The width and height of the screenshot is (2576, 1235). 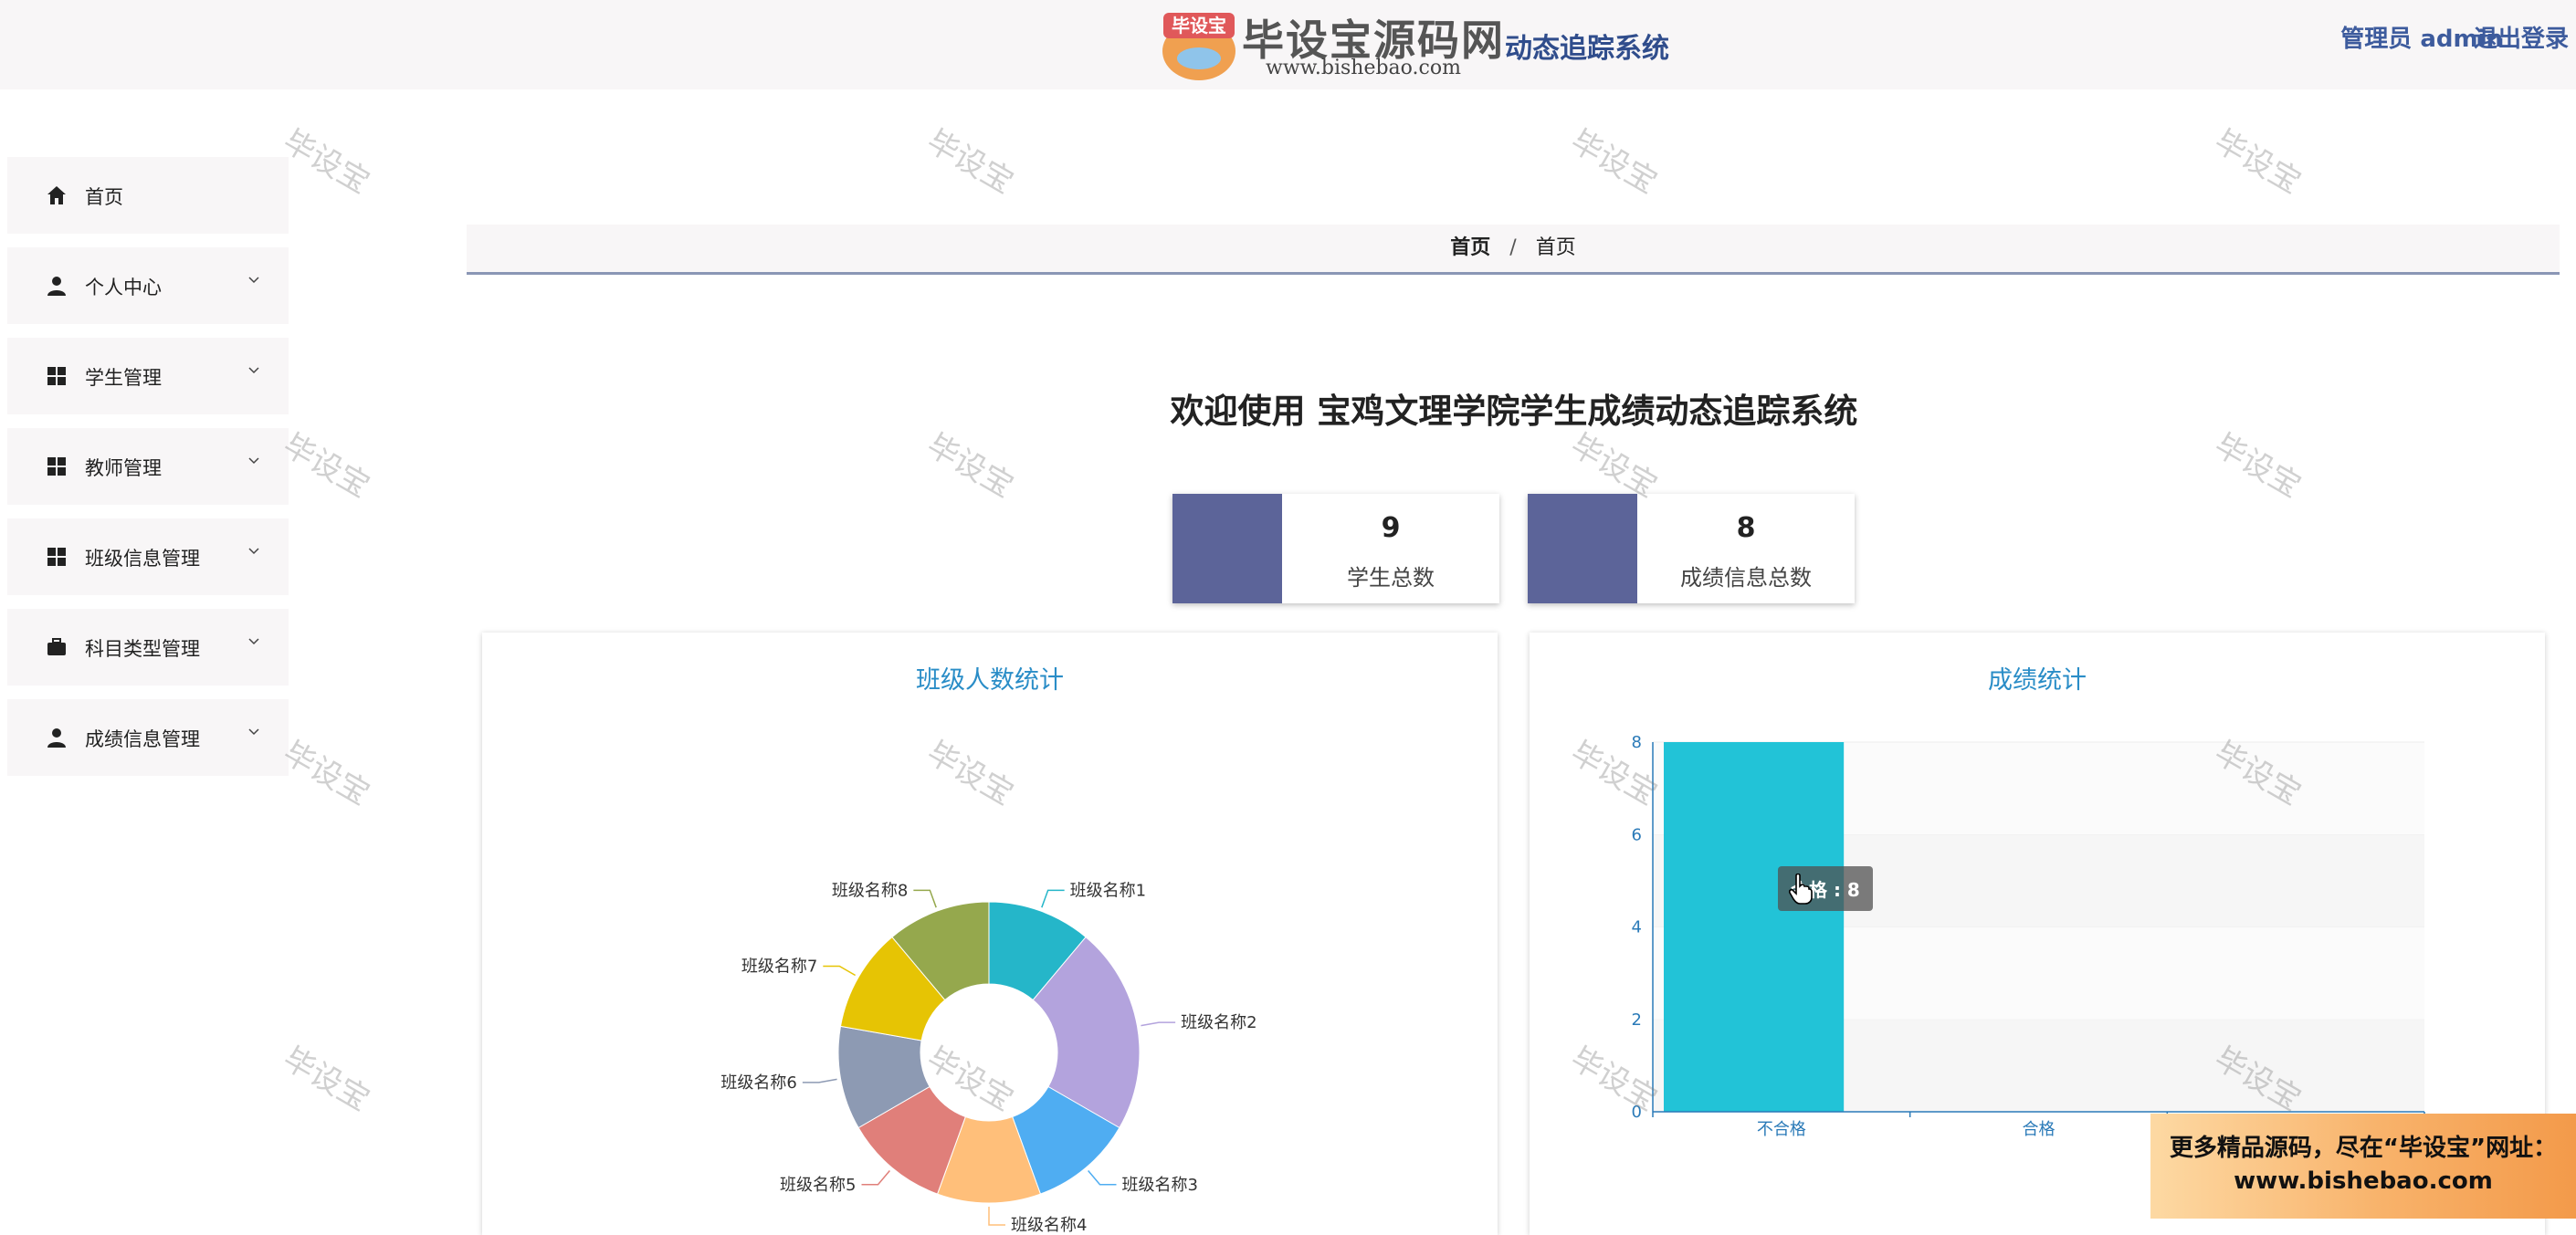 I want to click on x-tick-label: 不合格, so click(x=1781, y=1129).